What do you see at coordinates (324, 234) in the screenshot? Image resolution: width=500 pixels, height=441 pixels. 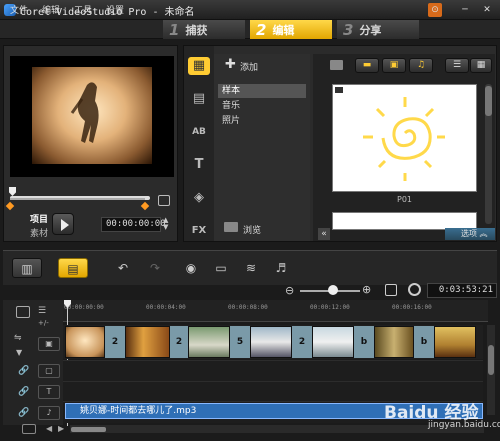 I see `collapse-chevron-icon: «` at bounding box center [324, 234].